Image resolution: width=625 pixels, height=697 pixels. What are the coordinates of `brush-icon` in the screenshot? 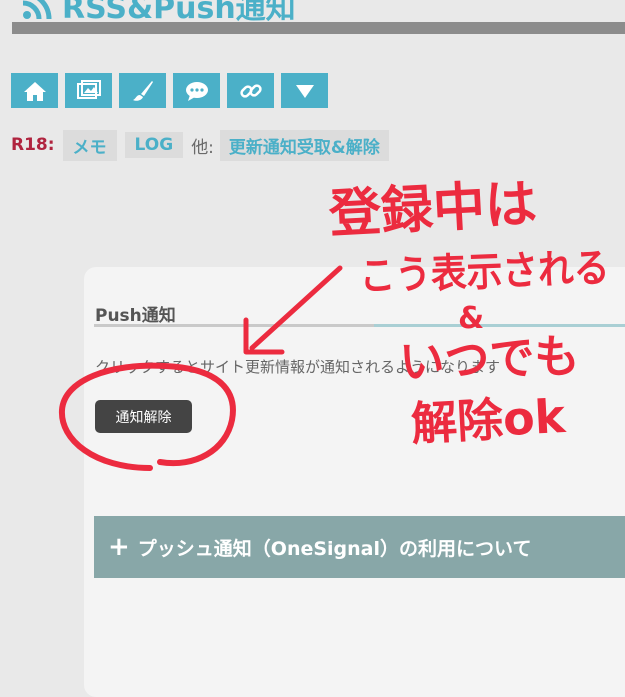 It's located at (142, 90).